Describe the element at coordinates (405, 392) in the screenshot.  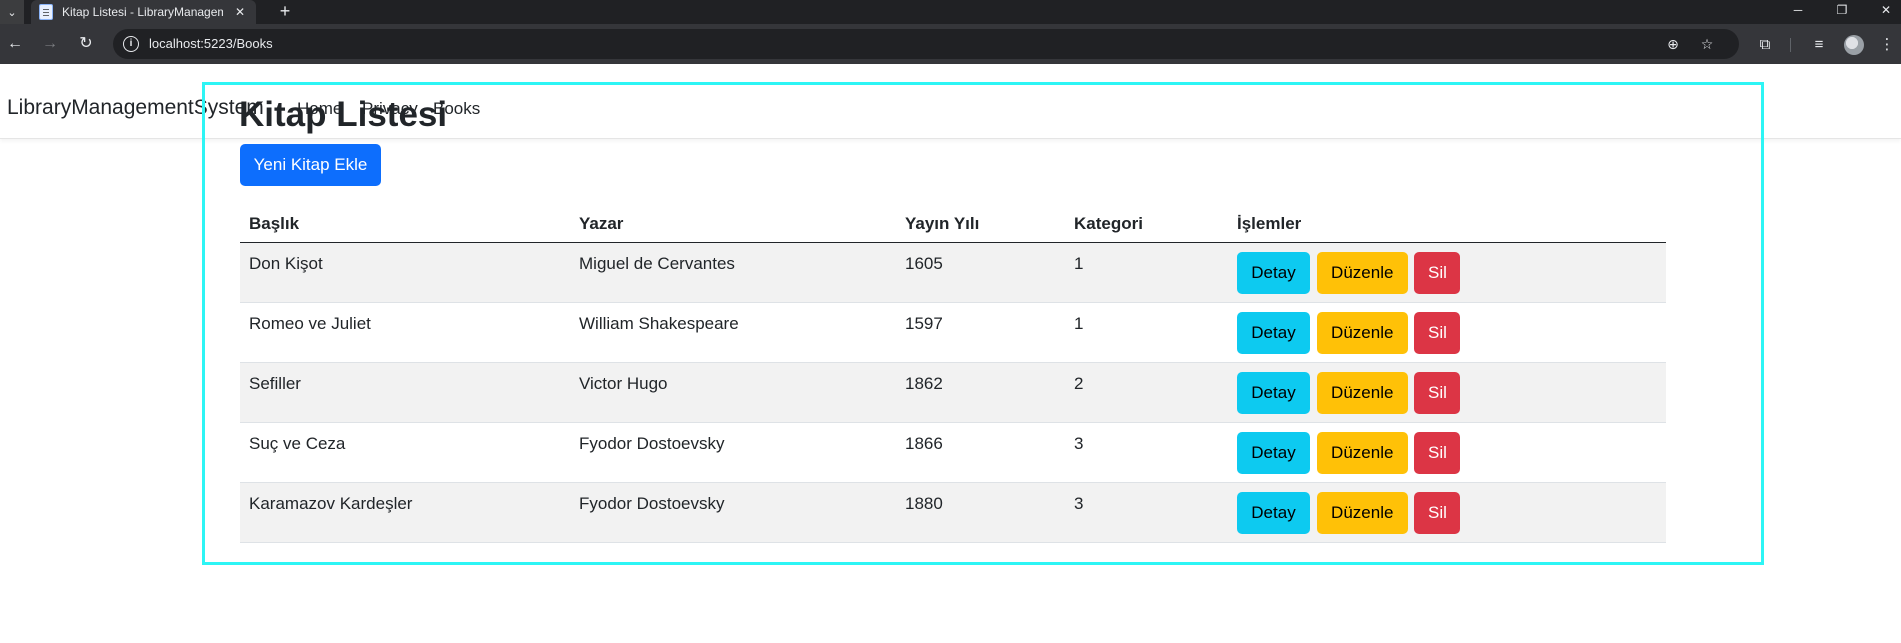
I see `cell-title: Sefiller` at that location.